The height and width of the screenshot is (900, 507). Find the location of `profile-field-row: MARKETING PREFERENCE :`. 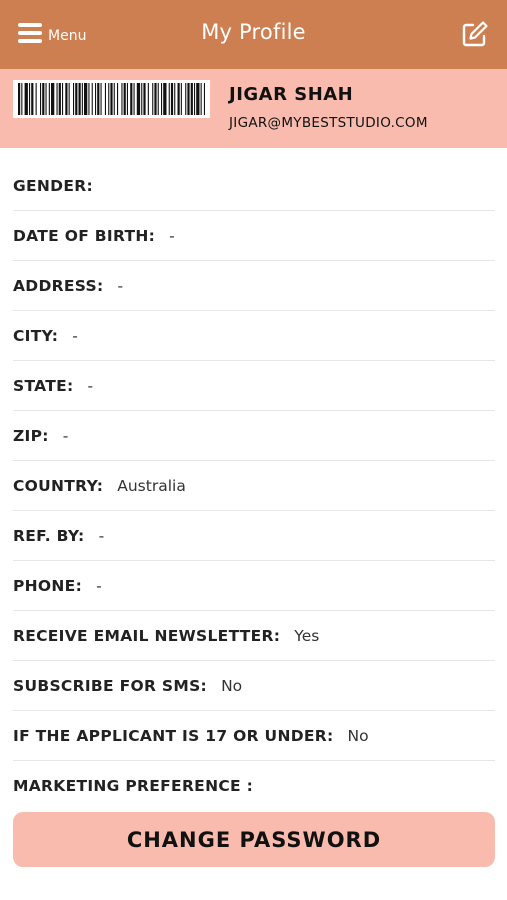

profile-field-row: MARKETING PREFERENCE : is located at coordinates (254, 786).